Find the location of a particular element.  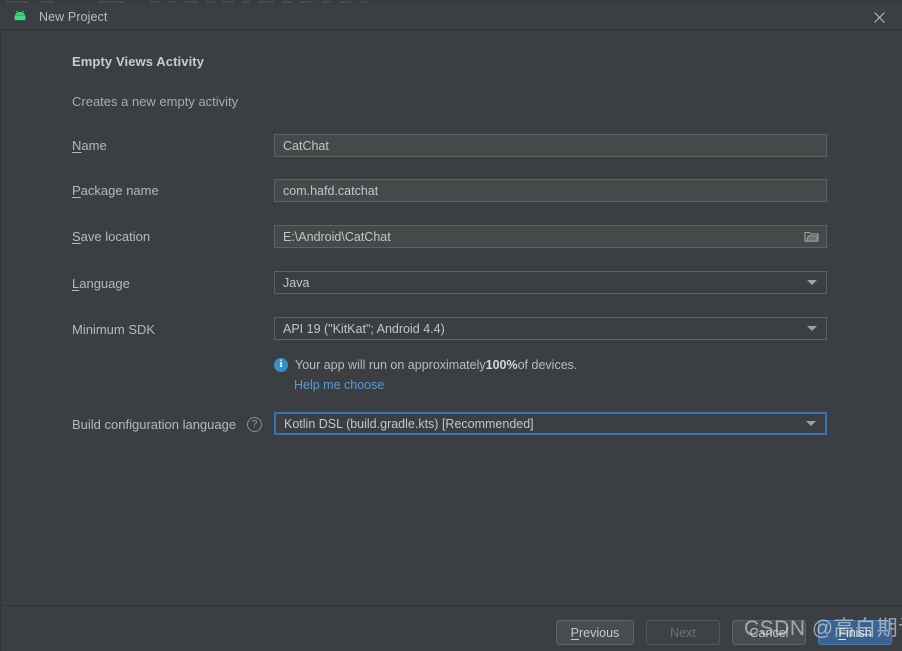

label-build-configuration-language: Build configuration language is located at coordinates (154, 424).